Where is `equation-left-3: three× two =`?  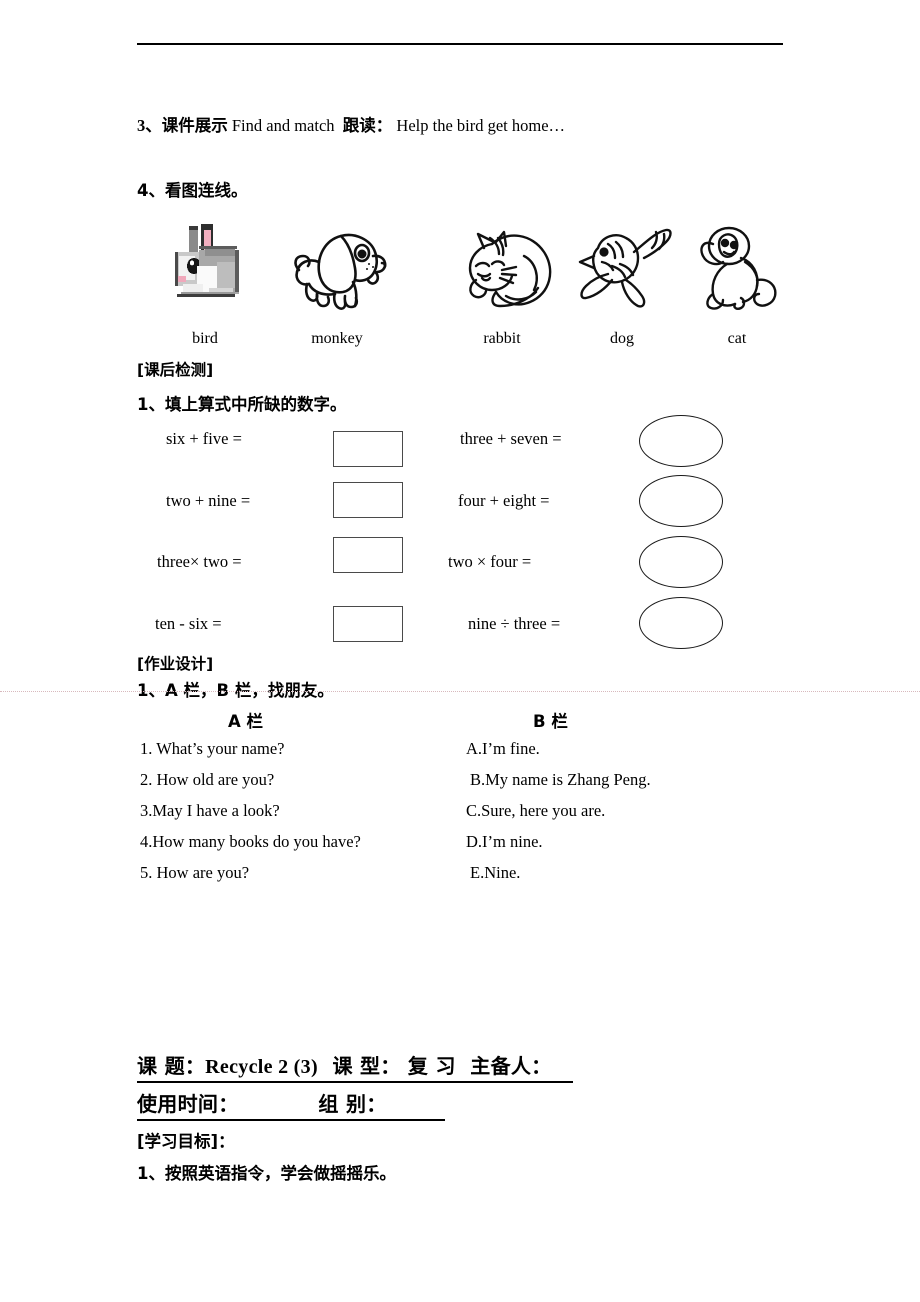
equation-left-3: three× two = is located at coordinates (199, 561).